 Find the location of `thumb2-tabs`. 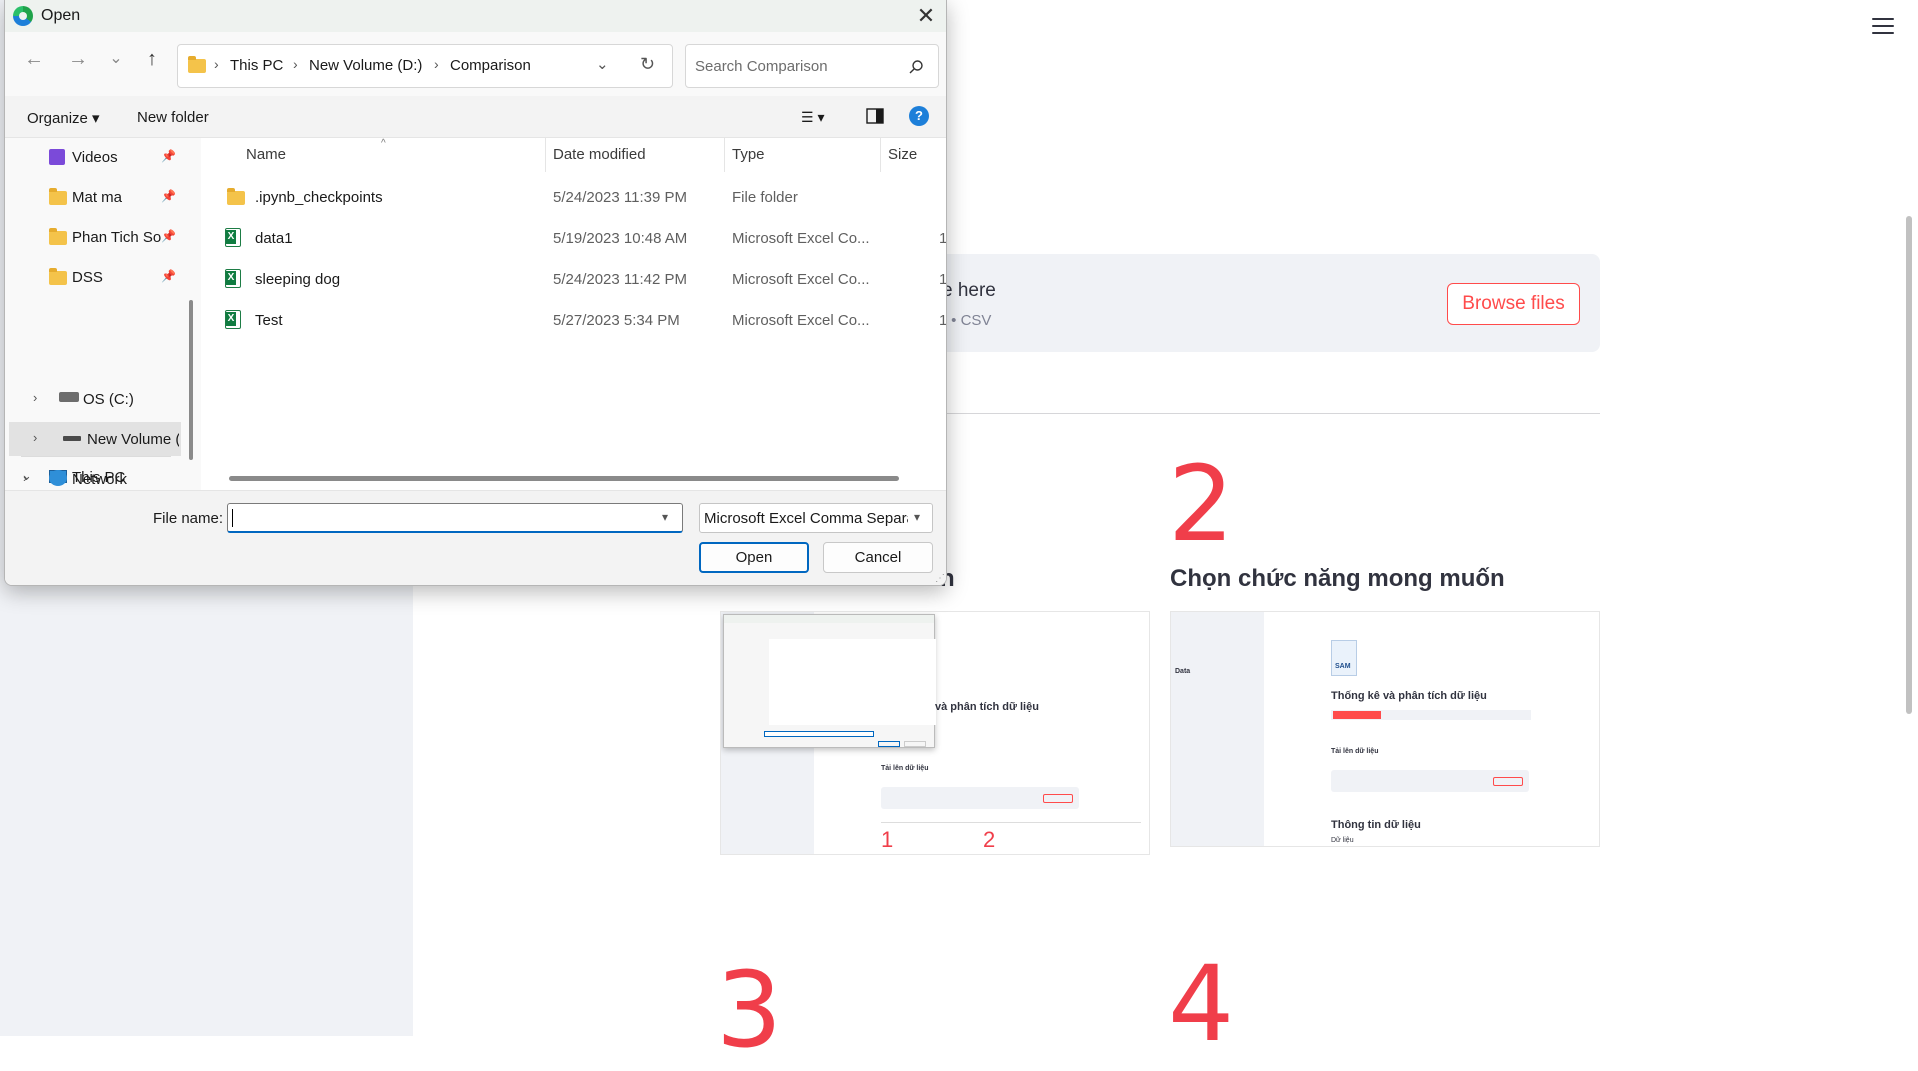

thumb2-tabs is located at coordinates (1431, 715).